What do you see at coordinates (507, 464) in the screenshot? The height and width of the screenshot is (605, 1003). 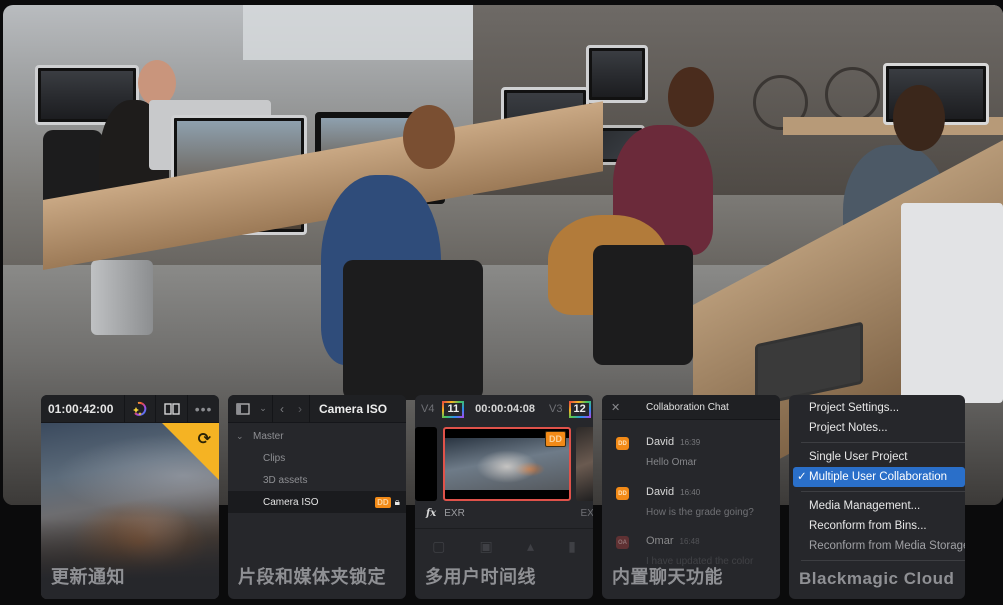 I see `timeline-clip-selected: DD` at bounding box center [507, 464].